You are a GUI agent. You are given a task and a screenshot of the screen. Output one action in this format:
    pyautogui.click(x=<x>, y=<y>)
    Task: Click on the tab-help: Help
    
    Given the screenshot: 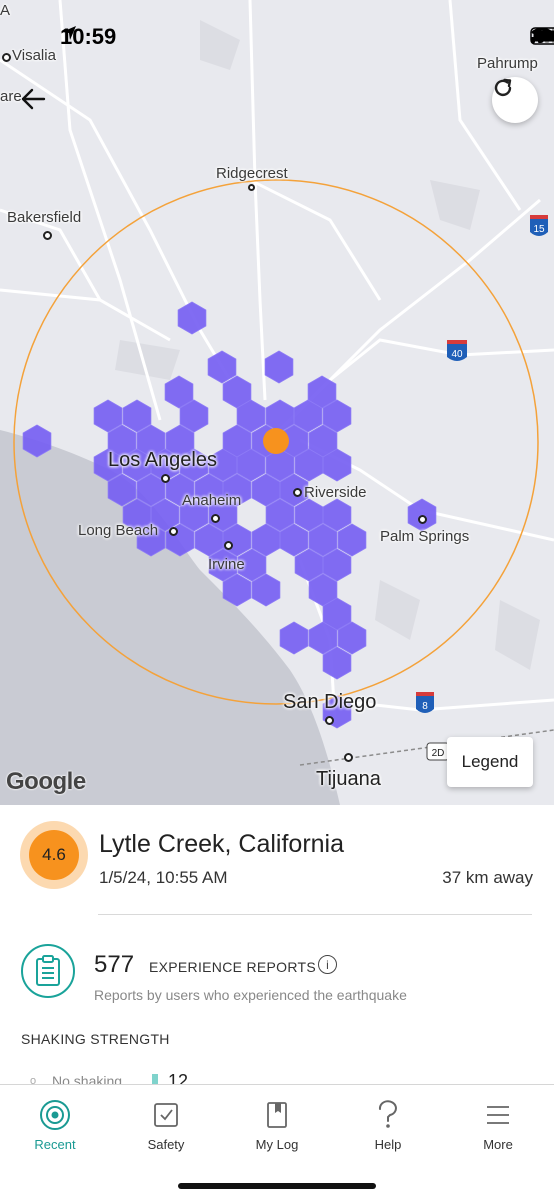 What is the action you would take?
    pyautogui.click(x=388, y=1125)
    